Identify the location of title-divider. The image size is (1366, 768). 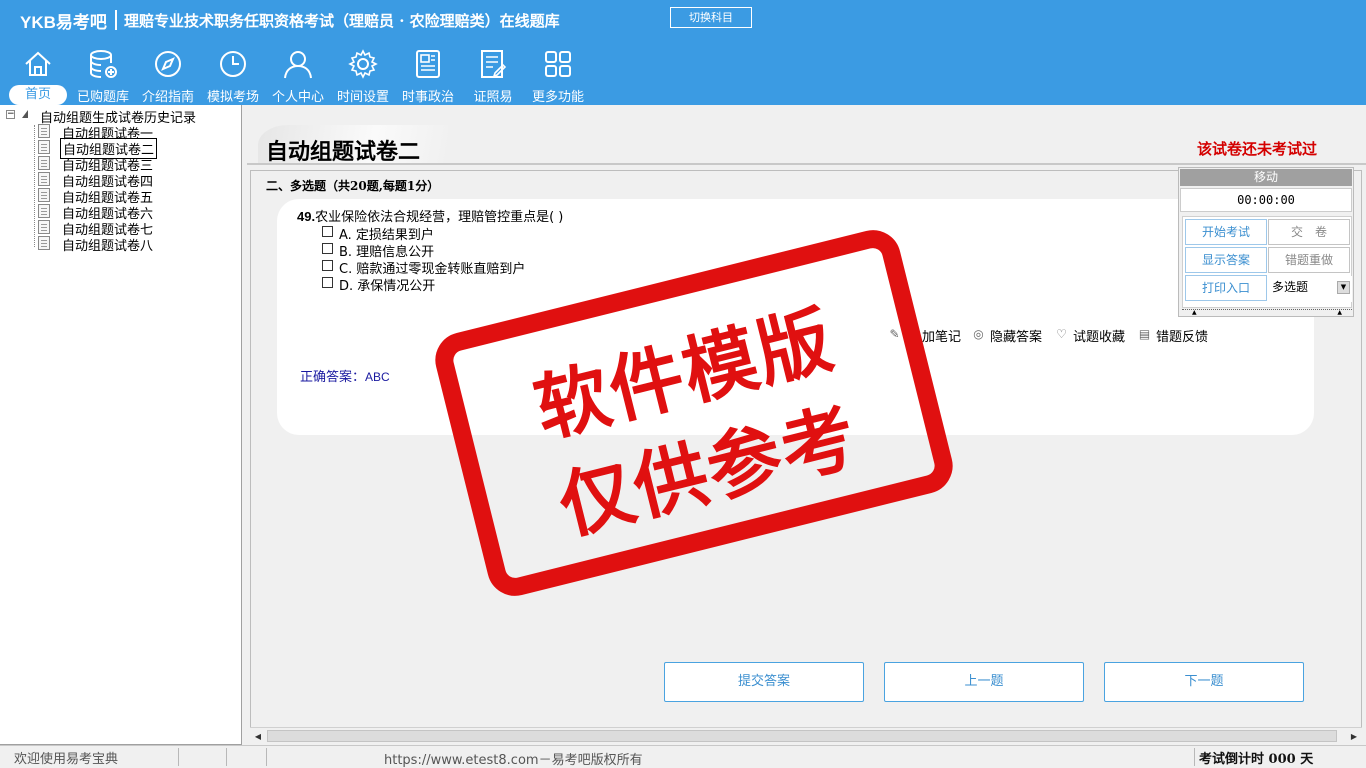
(806, 164).